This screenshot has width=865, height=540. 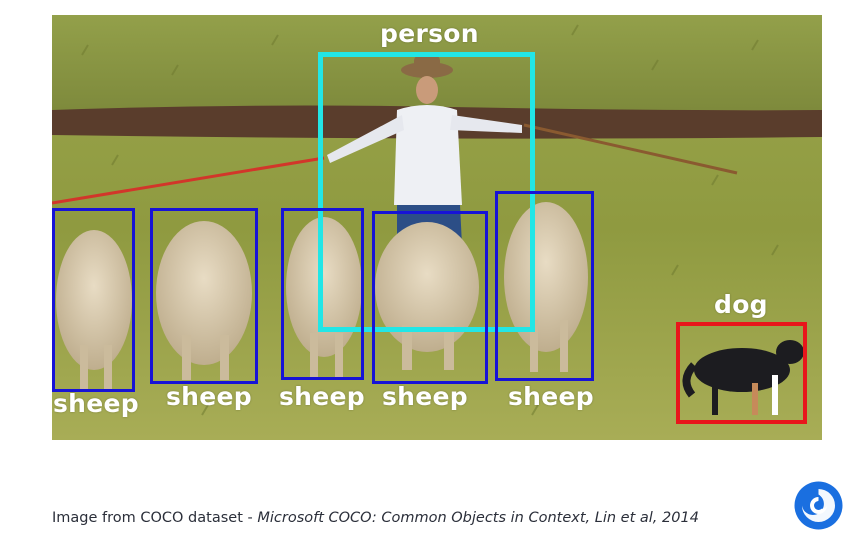 I want to click on dog-label: dog, so click(x=741, y=304).